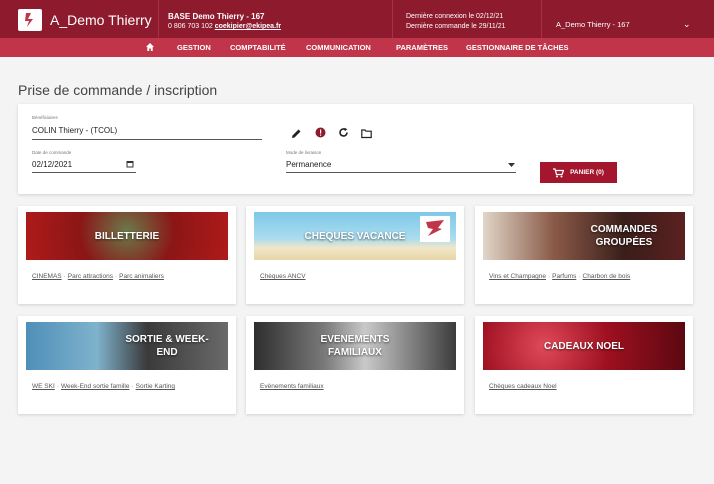  I want to click on refresh-icon, so click(343, 132).